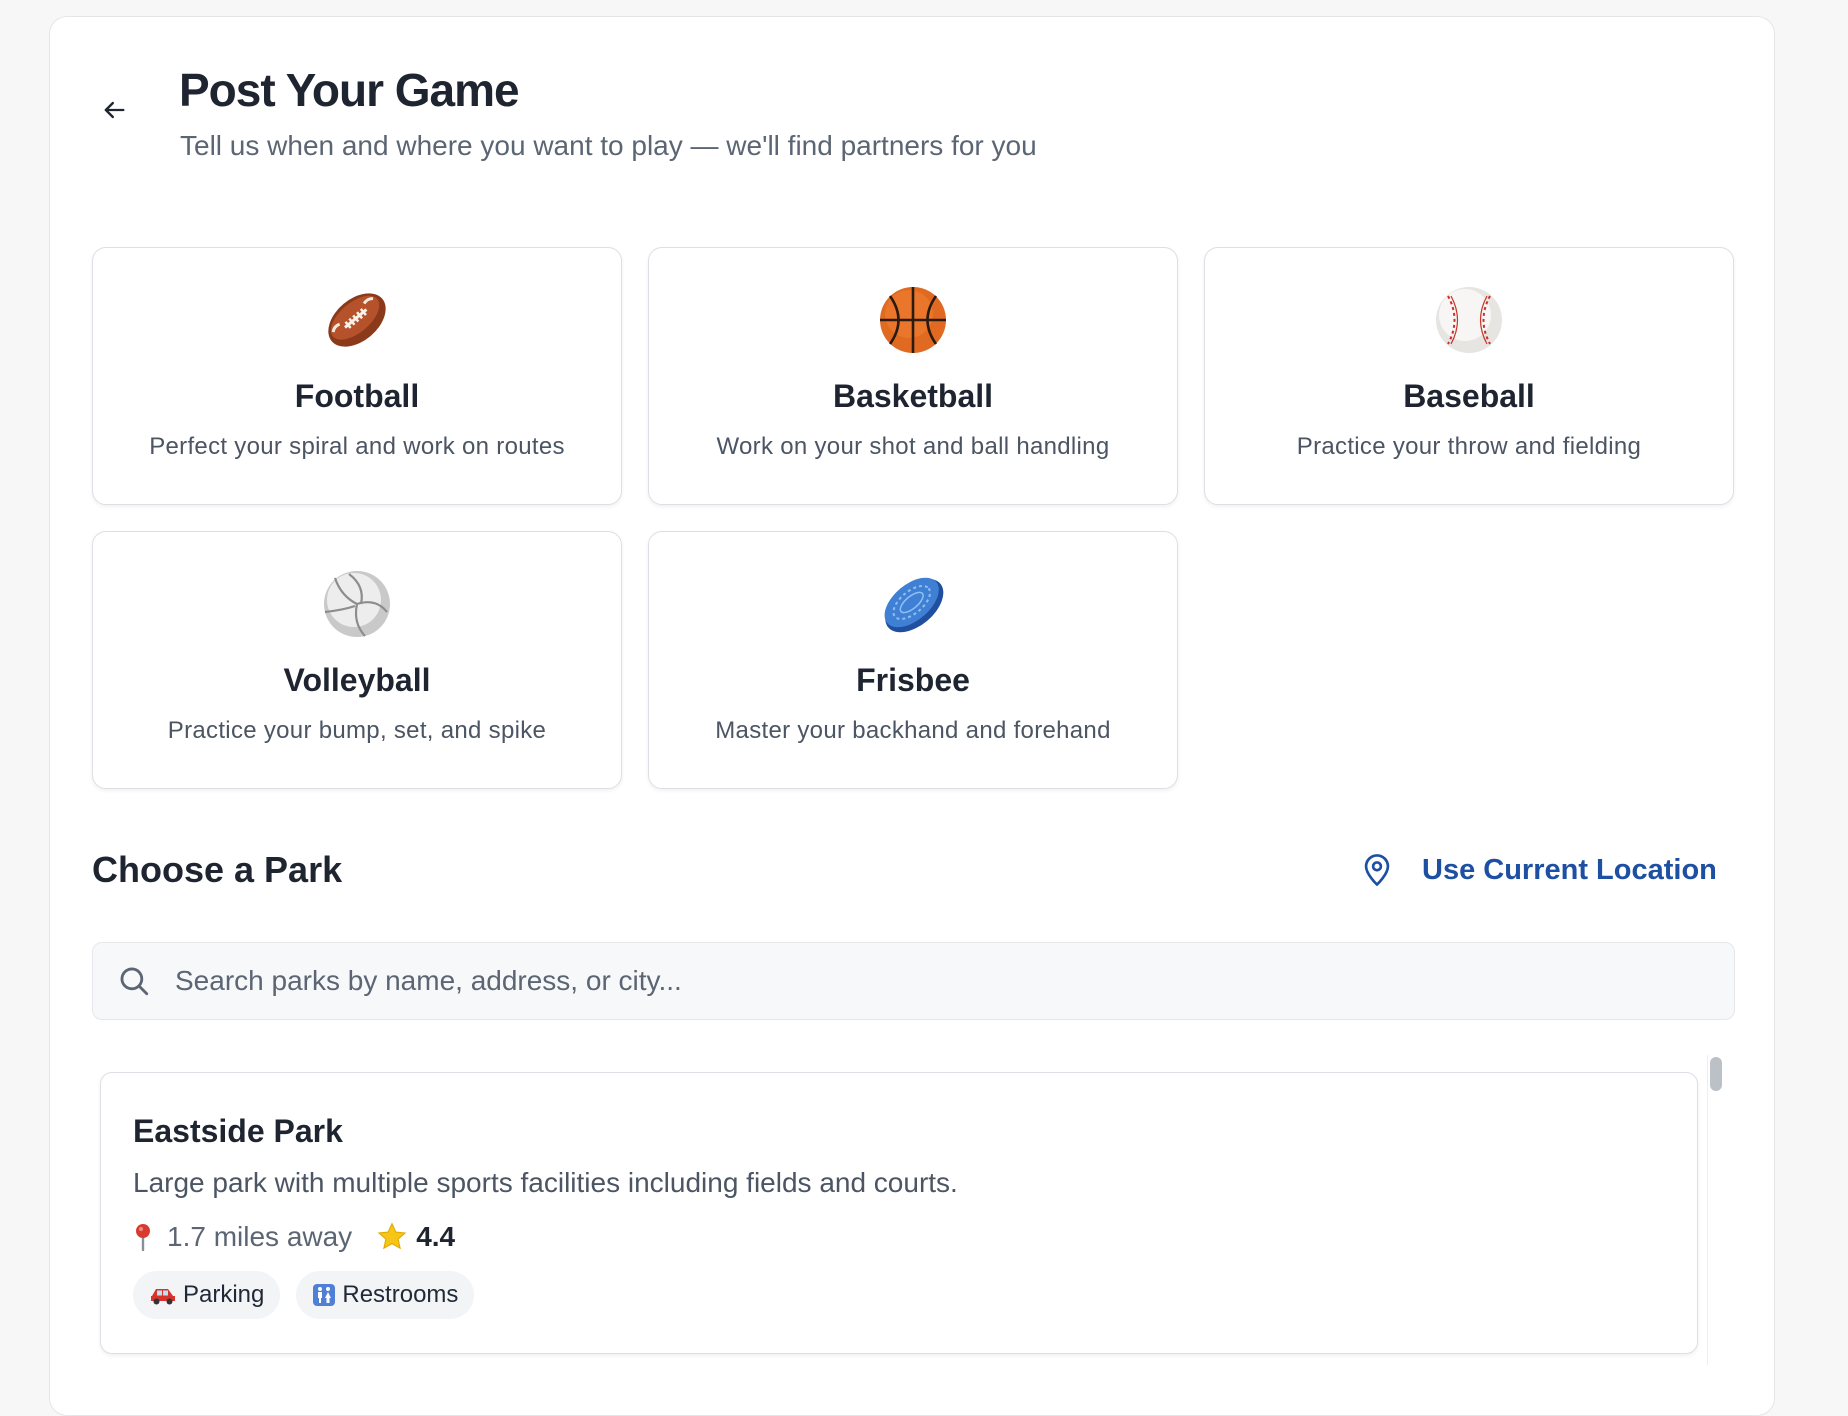 The width and height of the screenshot is (1848, 1416). I want to click on star-icon, so click(392, 1236).